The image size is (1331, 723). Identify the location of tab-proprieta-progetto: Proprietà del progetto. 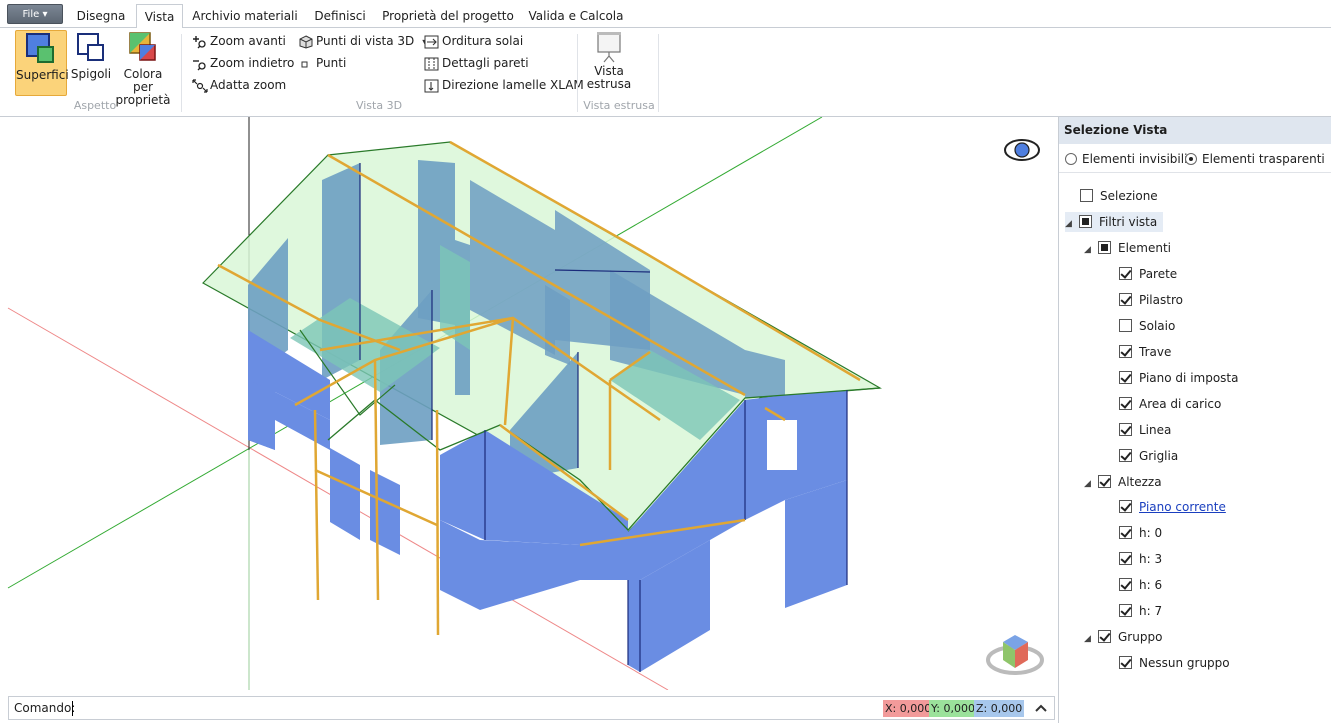
(448, 16).